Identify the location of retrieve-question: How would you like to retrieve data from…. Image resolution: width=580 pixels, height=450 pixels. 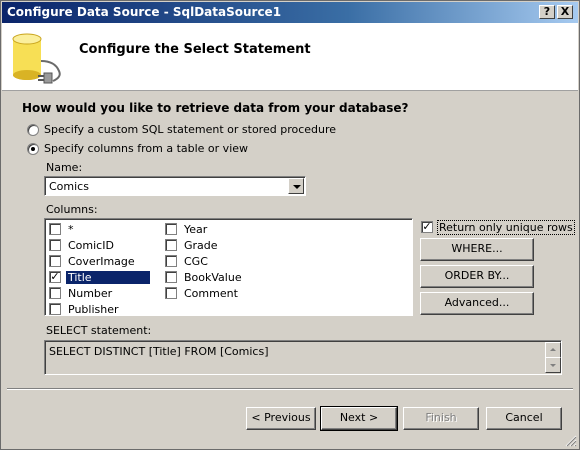
(215, 108).